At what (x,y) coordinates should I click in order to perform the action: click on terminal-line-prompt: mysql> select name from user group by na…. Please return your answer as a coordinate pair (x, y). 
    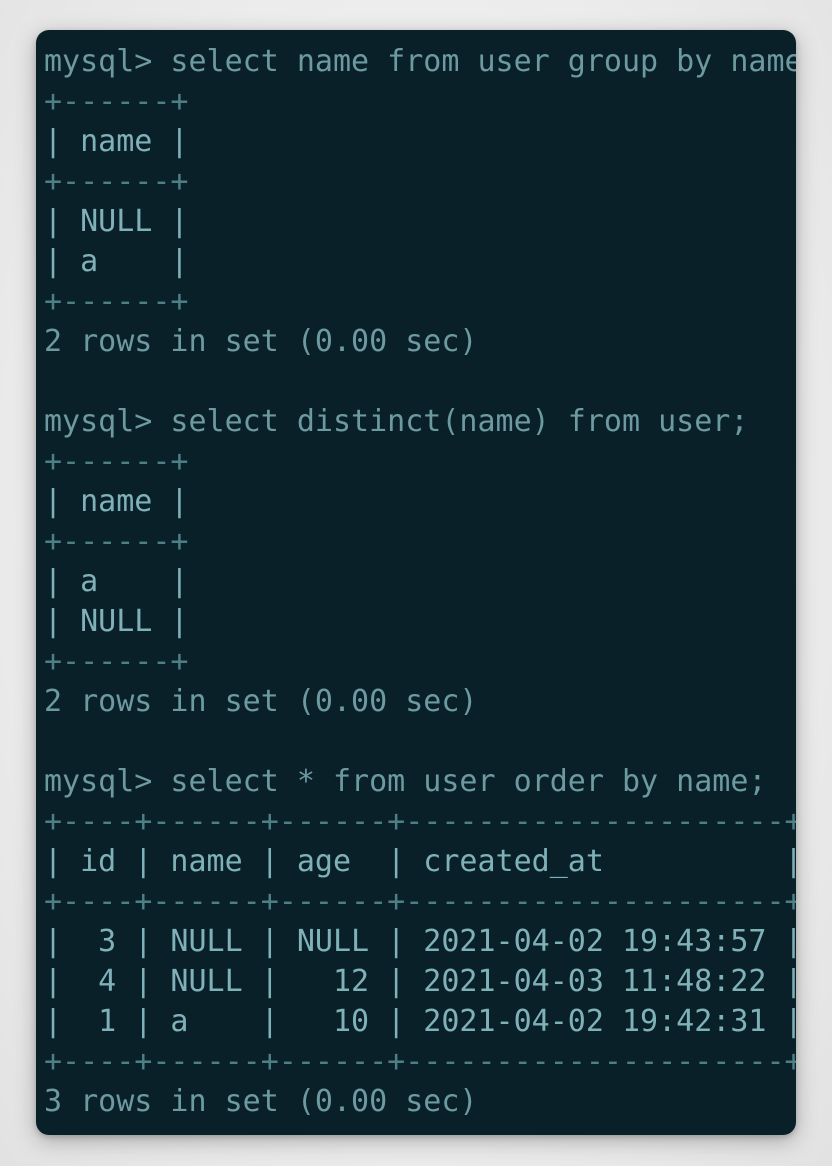
    Looking at the image, I should click on (420, 61).